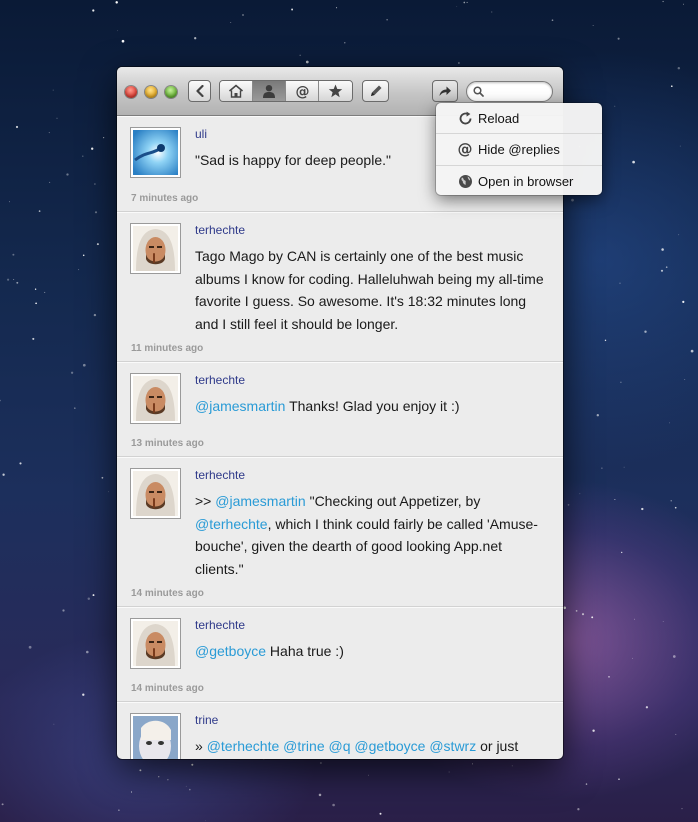 The image size is (698, 822). I want to click on reload-icon, so click(465, 118).